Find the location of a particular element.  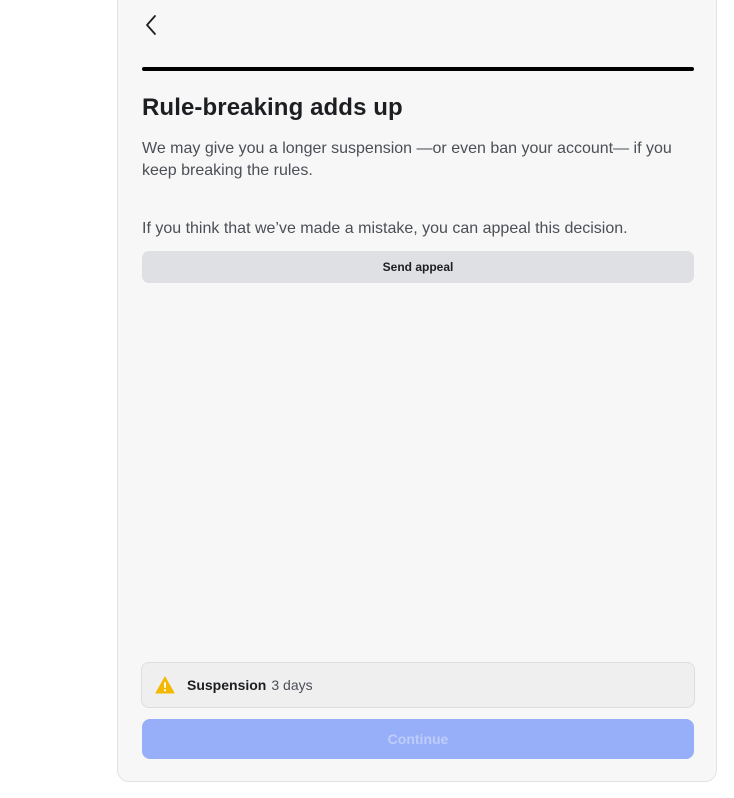

page-title: Rule-breaking adds up is located at coordinates (272, 107).